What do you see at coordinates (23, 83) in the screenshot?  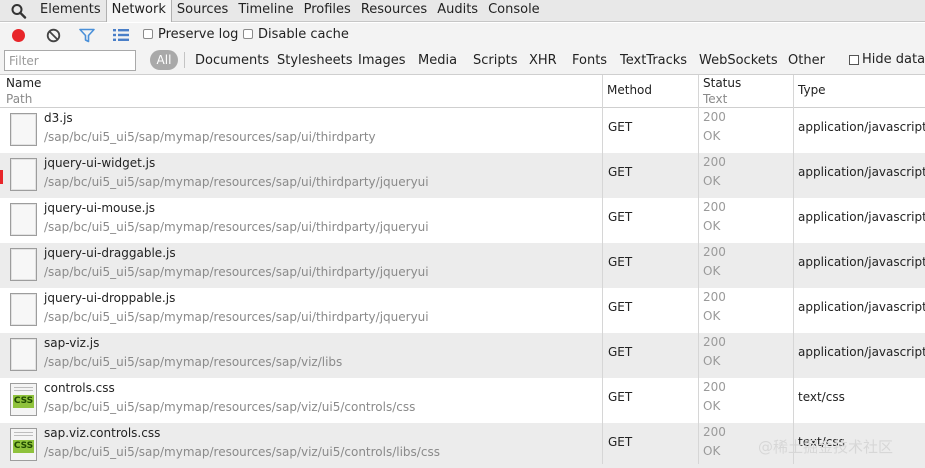 I see `column-name: Name` at bounding box center [23, 83].